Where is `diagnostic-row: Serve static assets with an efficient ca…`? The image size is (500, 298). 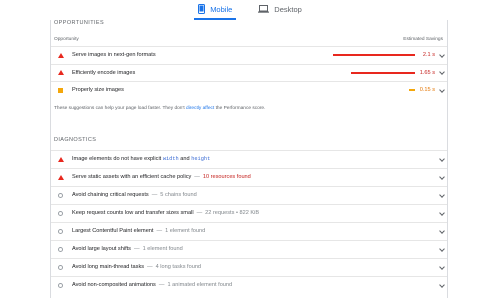
diagnostic-row: Serve static assets with an efficient ca… is located at coordinates (249, 177).